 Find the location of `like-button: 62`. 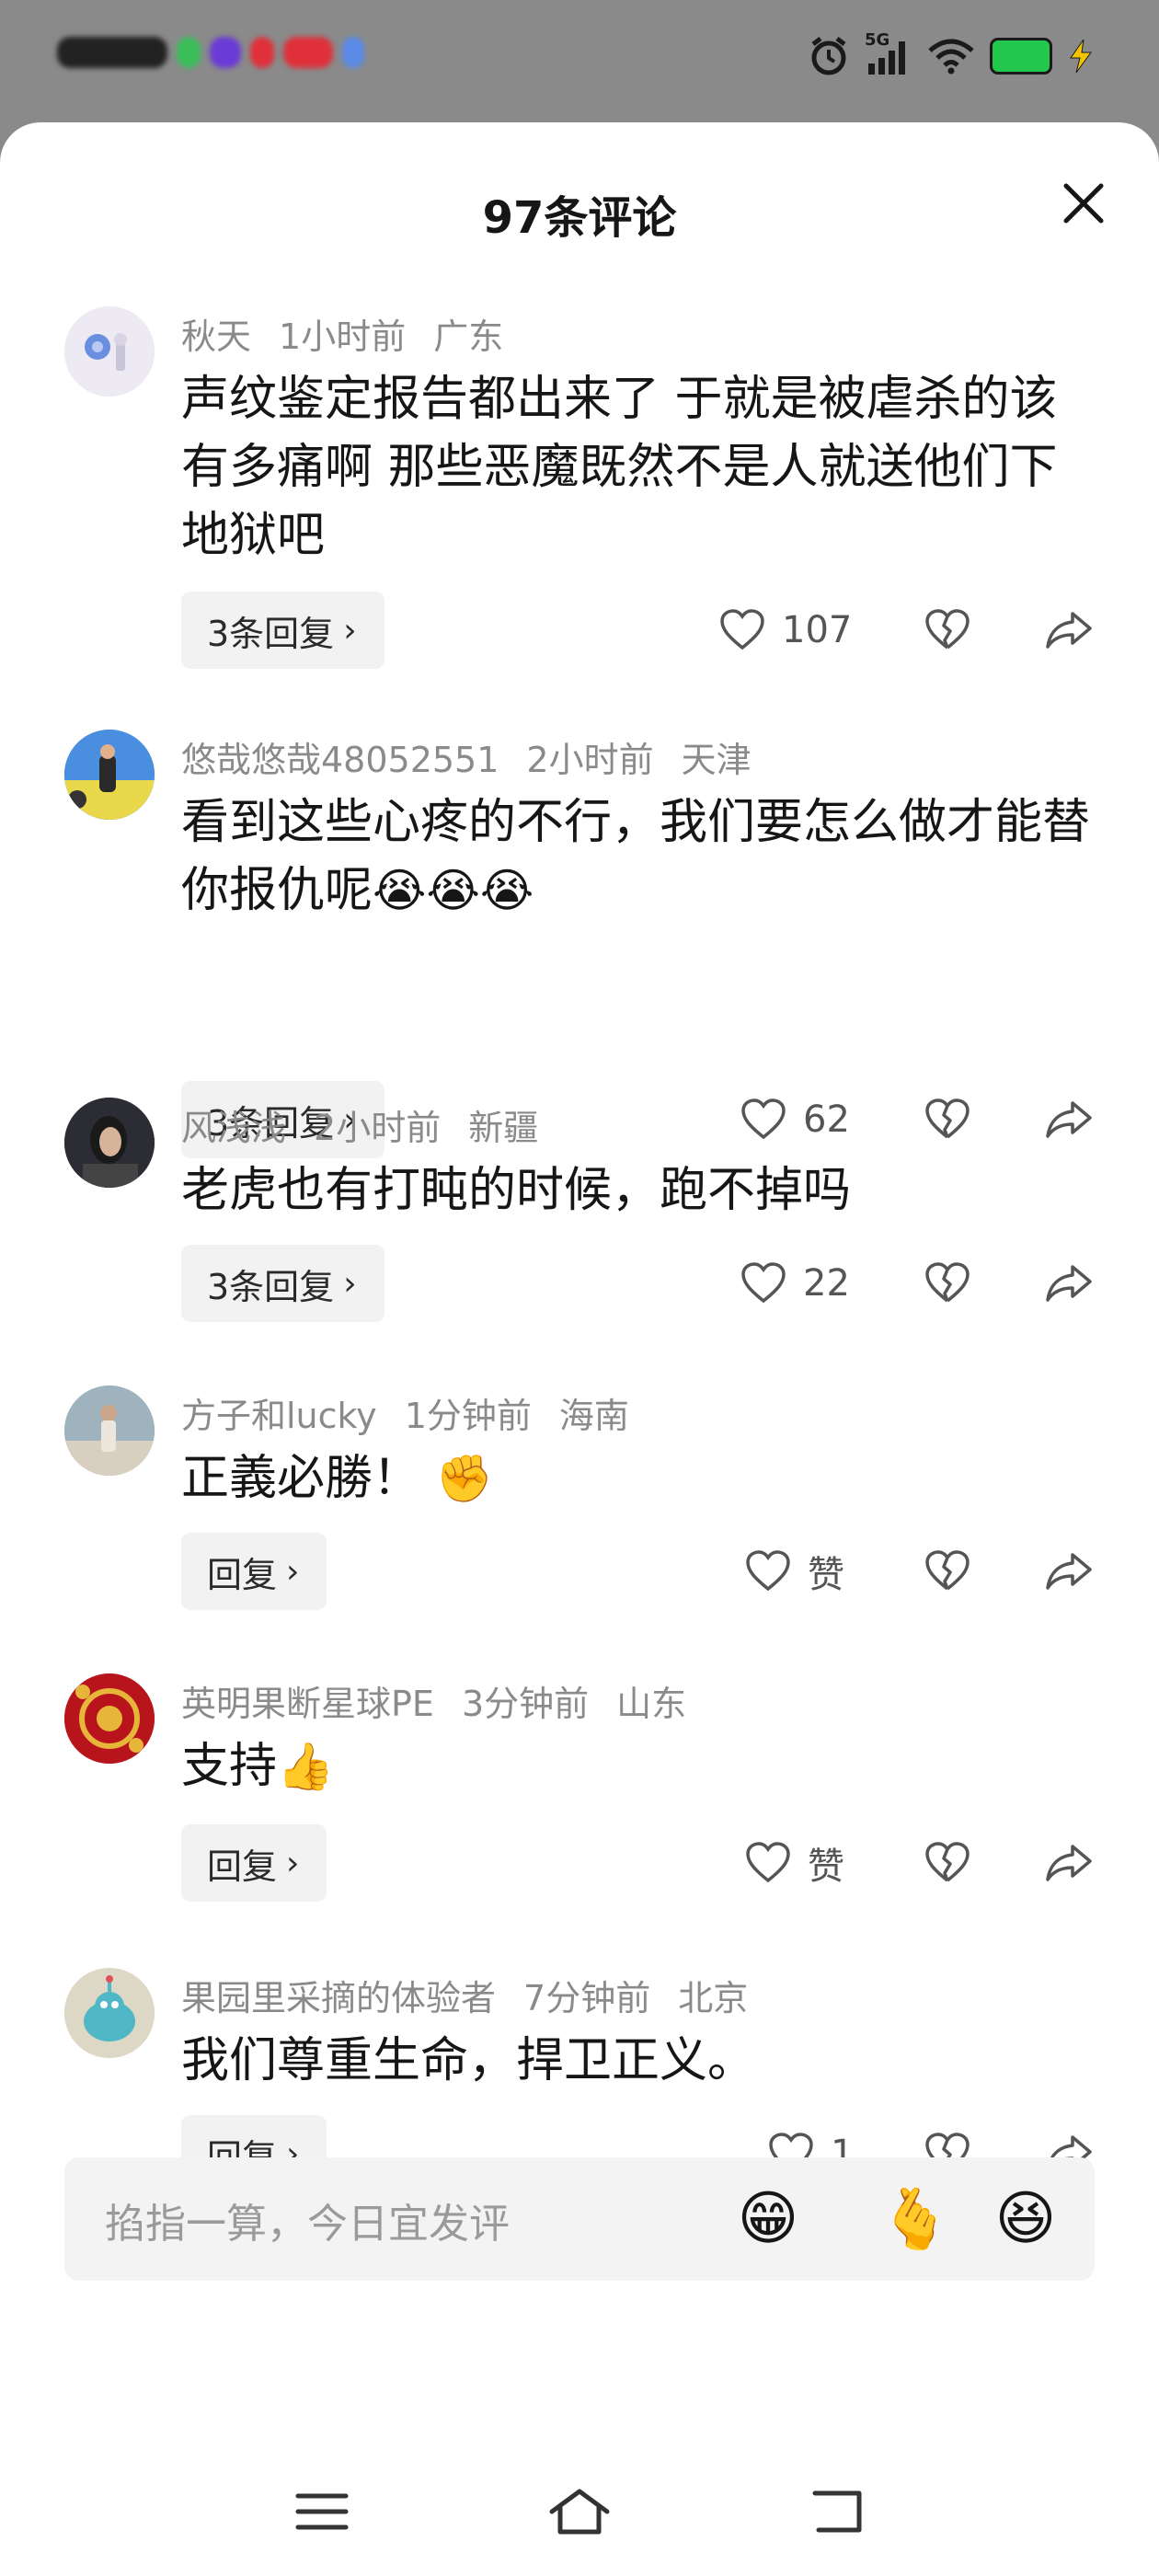

like-button: 62 is located at coordinates (795, 1119).